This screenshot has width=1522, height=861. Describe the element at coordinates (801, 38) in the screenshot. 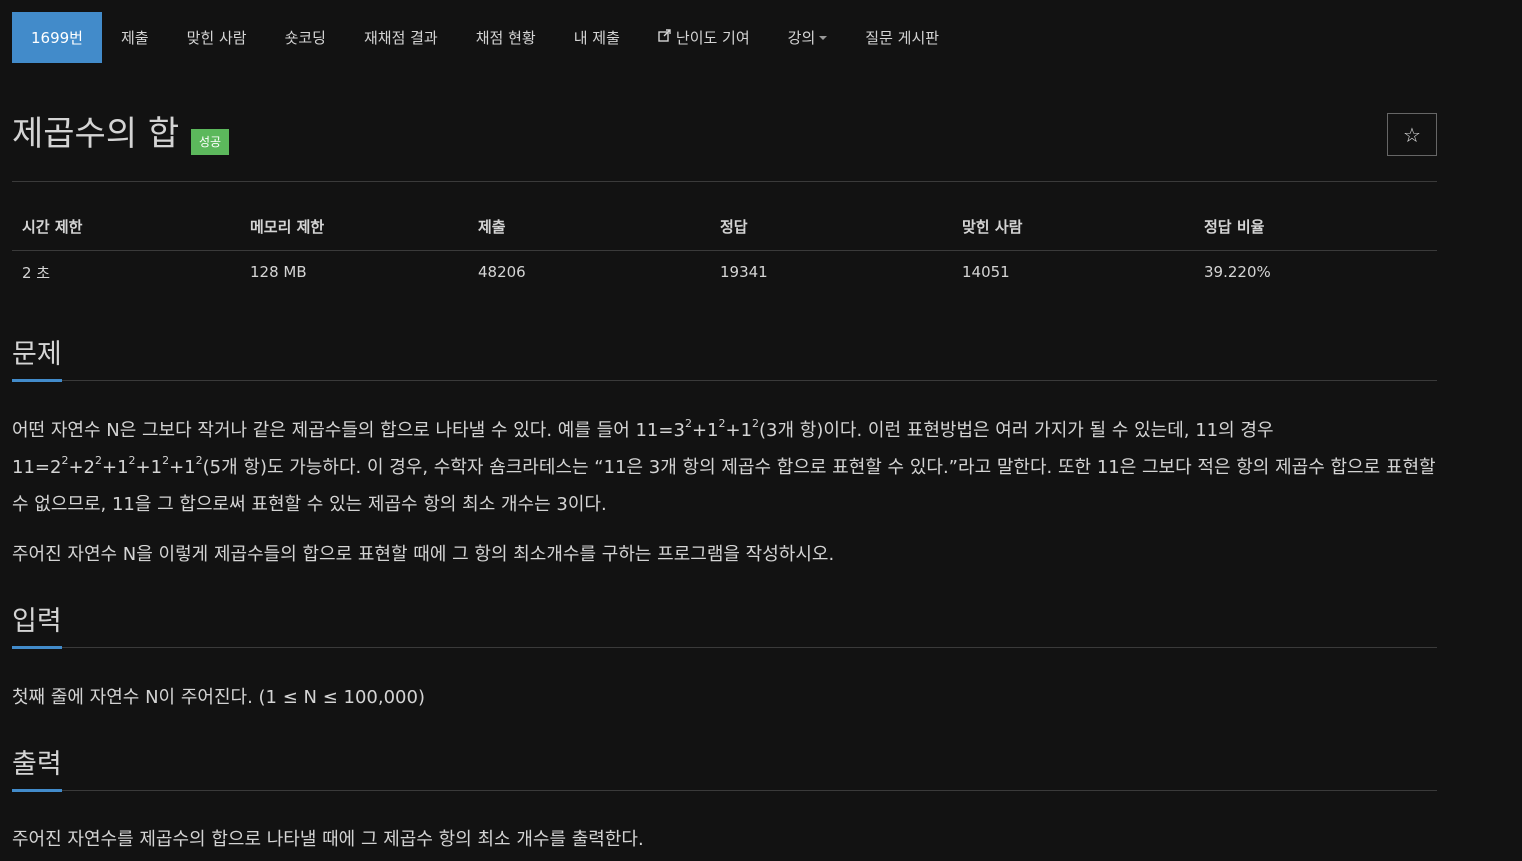

I see `nav-label: 강의` at that location.